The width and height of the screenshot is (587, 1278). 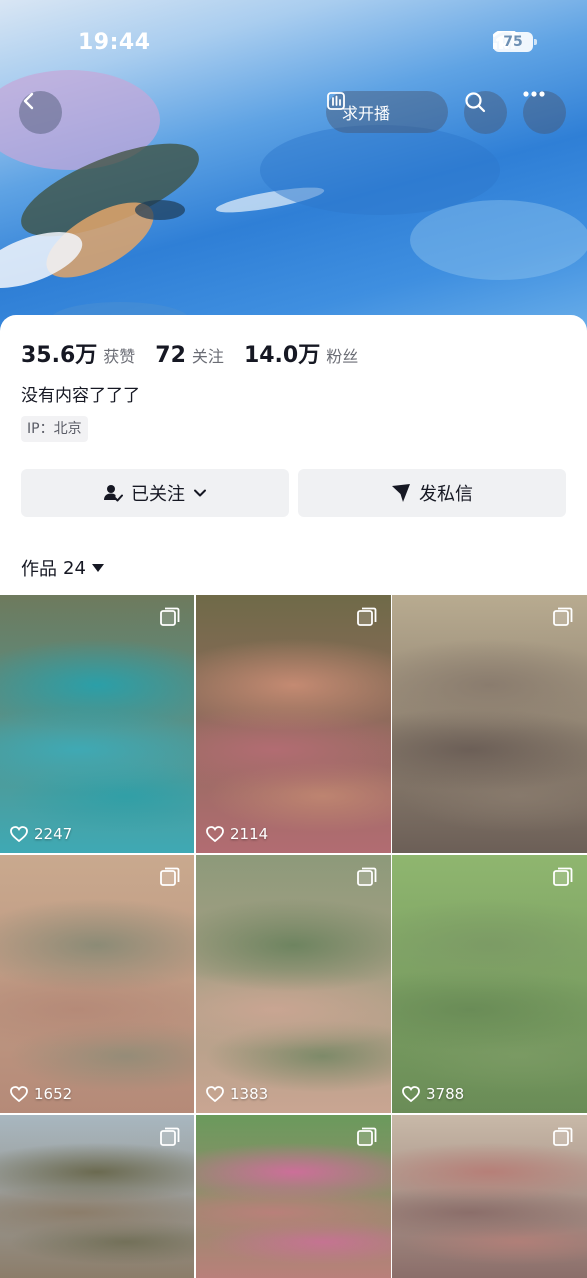 What do you see at coordinates (28, 101) in the screenshot?
I see `chevron-left-icon` at bounding box center [28, 101].